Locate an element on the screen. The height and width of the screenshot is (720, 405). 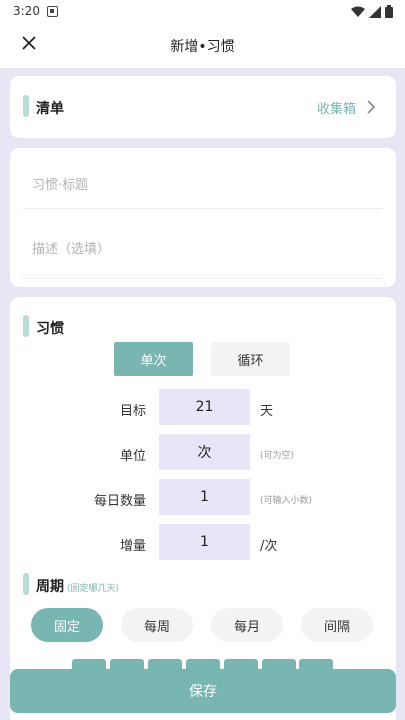
battery-icon is located at coordinates (389, 11).